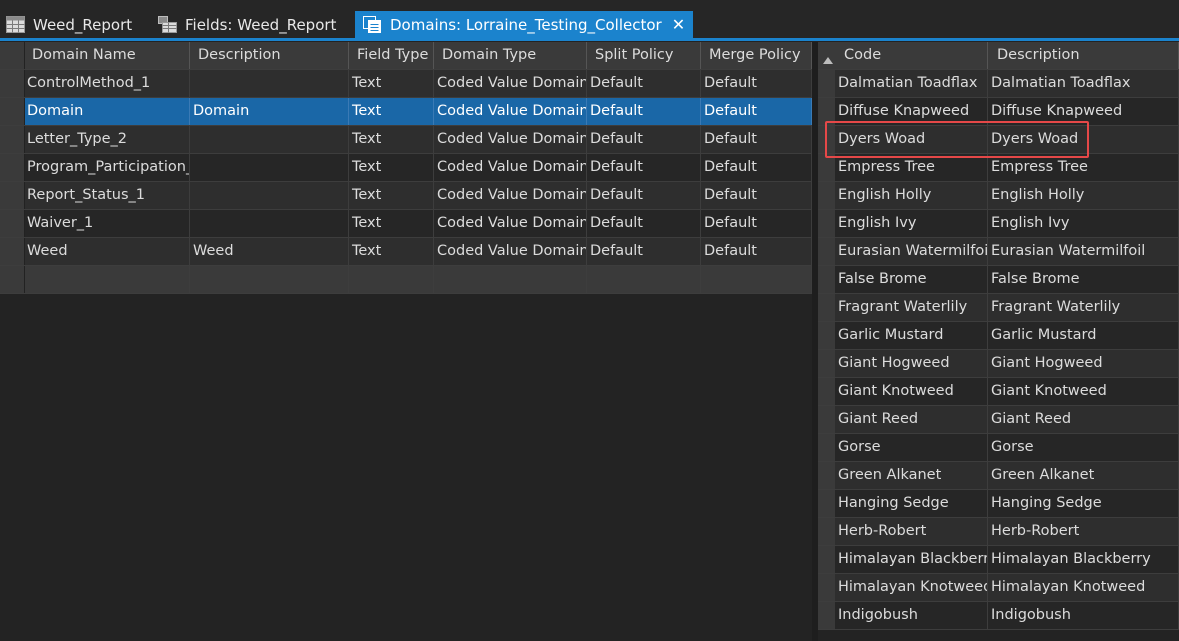  I want to click on table-row: Fragrant Waterlily Fragrant Waterlily, so click(998, 308).